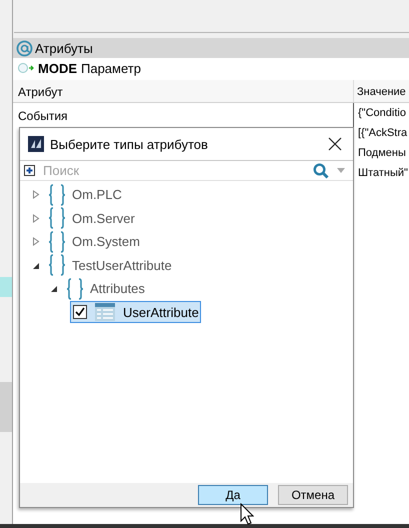 The image size is (409, 528). What do you see at coordinates (29, 170) in the screenshot?
I see `expand-all-icon` at bounding box center [29, 170].